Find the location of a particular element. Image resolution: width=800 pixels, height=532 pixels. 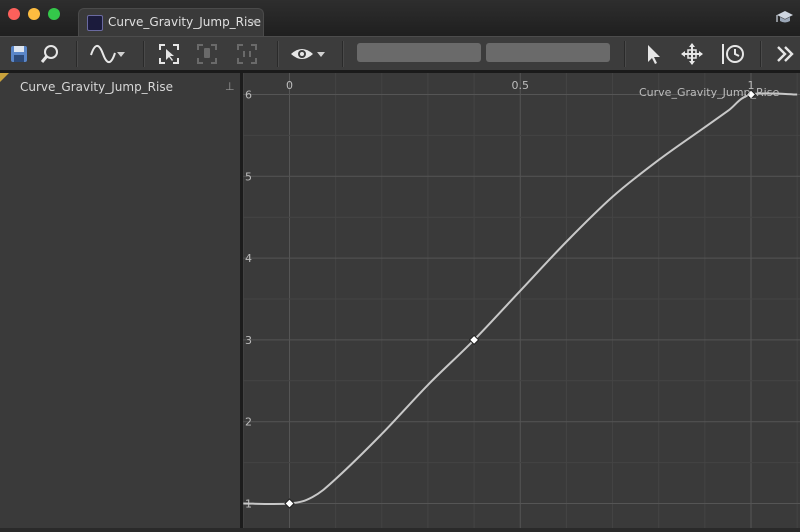

x-tick-label: 0 is located at coordinates (289, 85).